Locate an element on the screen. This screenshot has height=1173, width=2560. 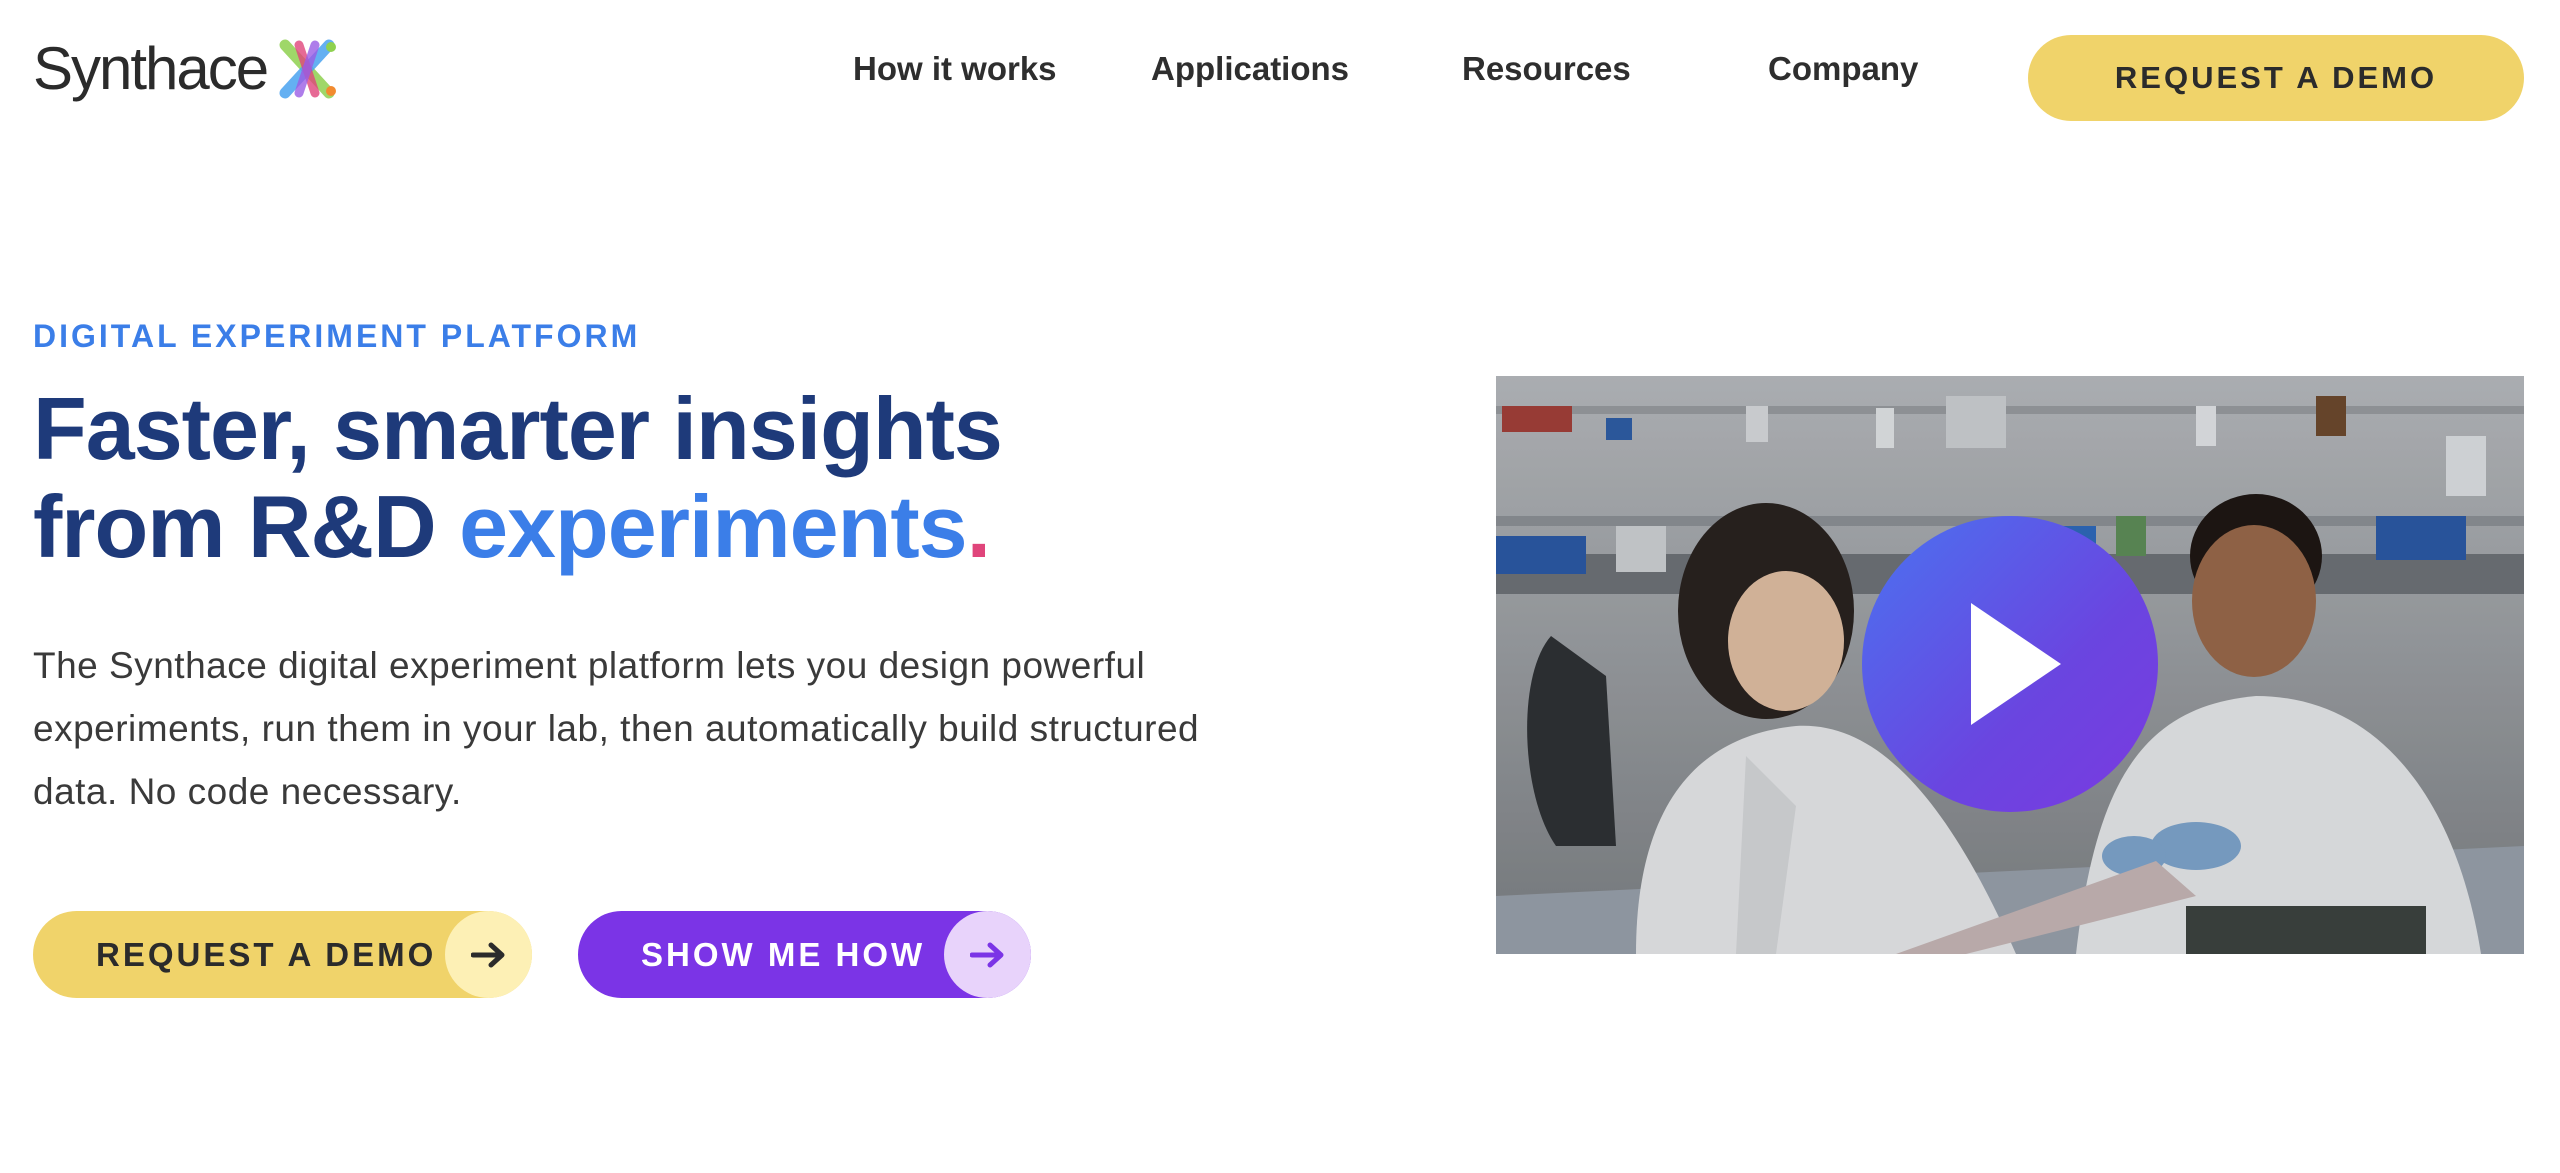
nav-applications: Applications is located at coordinates (1250, 69).